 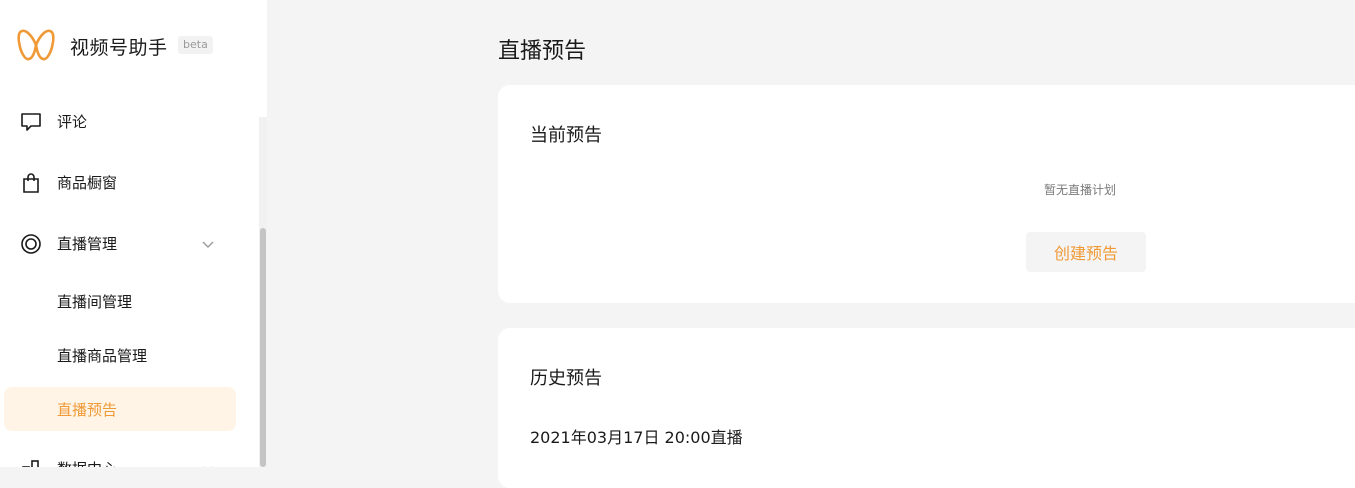 I want to click on page-title: 直播预告, so click(x=542, y=51).